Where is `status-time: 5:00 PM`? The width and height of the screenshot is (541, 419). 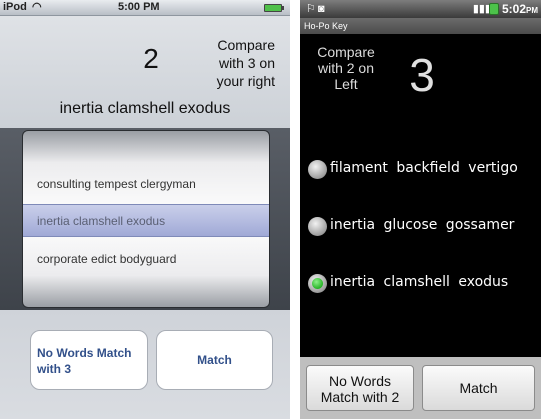
status-time: 5:00 PM is located at coordinates (139, 7).